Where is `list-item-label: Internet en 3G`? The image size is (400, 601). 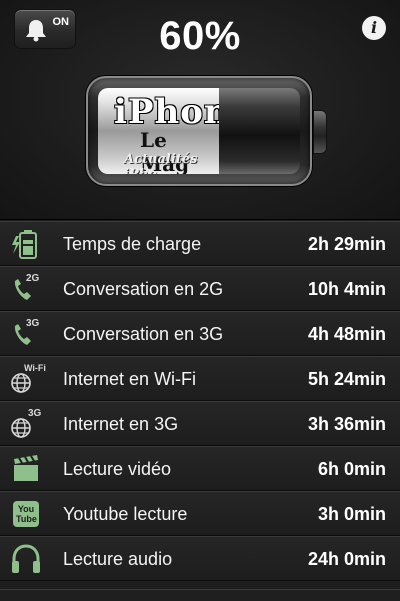 list-item-label: Internet en 3G is located at coordinates (121, 424).